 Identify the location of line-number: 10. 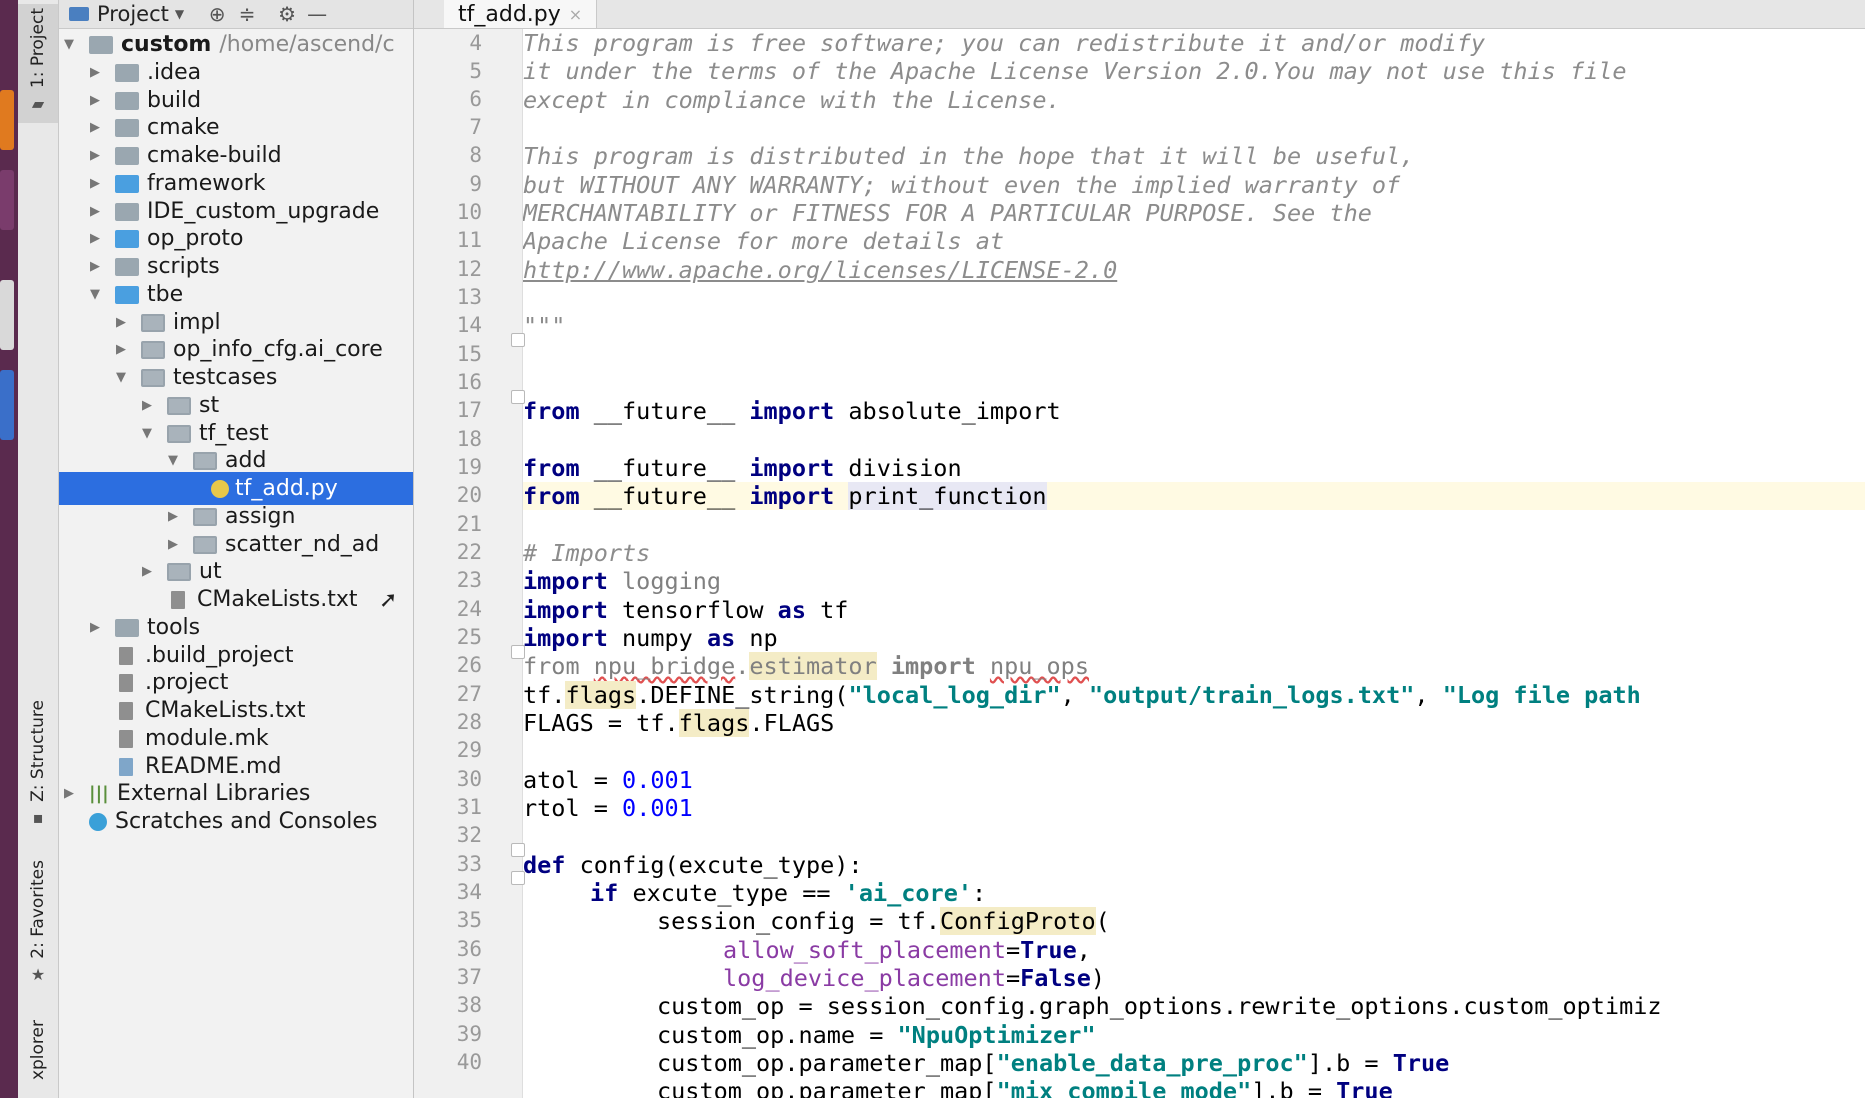
(469, 212).